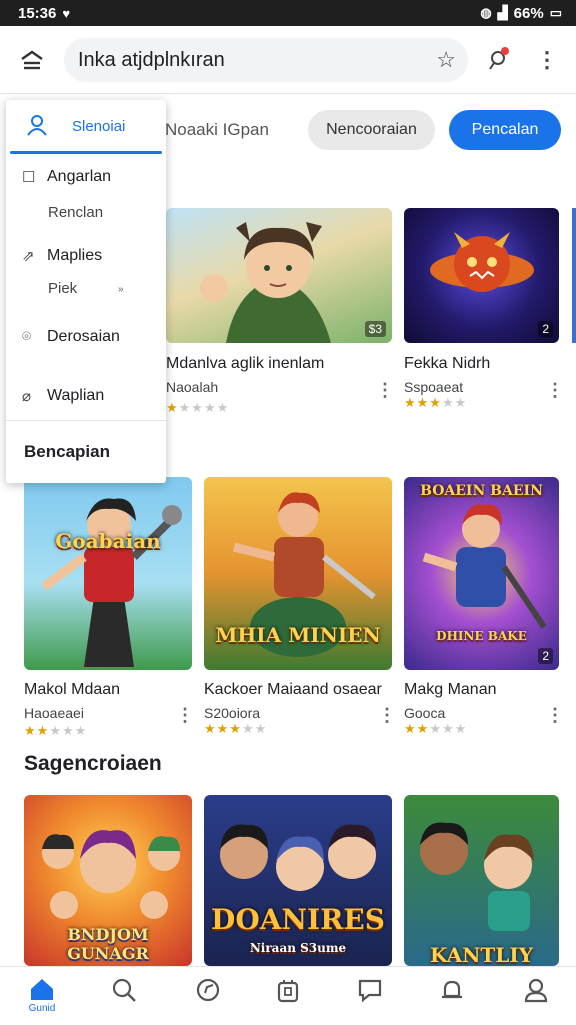 This screenshot has height=1025, width=576. Describe the element at coordinates (151, 59) in the screenshot. I see `search-text: Inka atjdplnkıran` at that location.